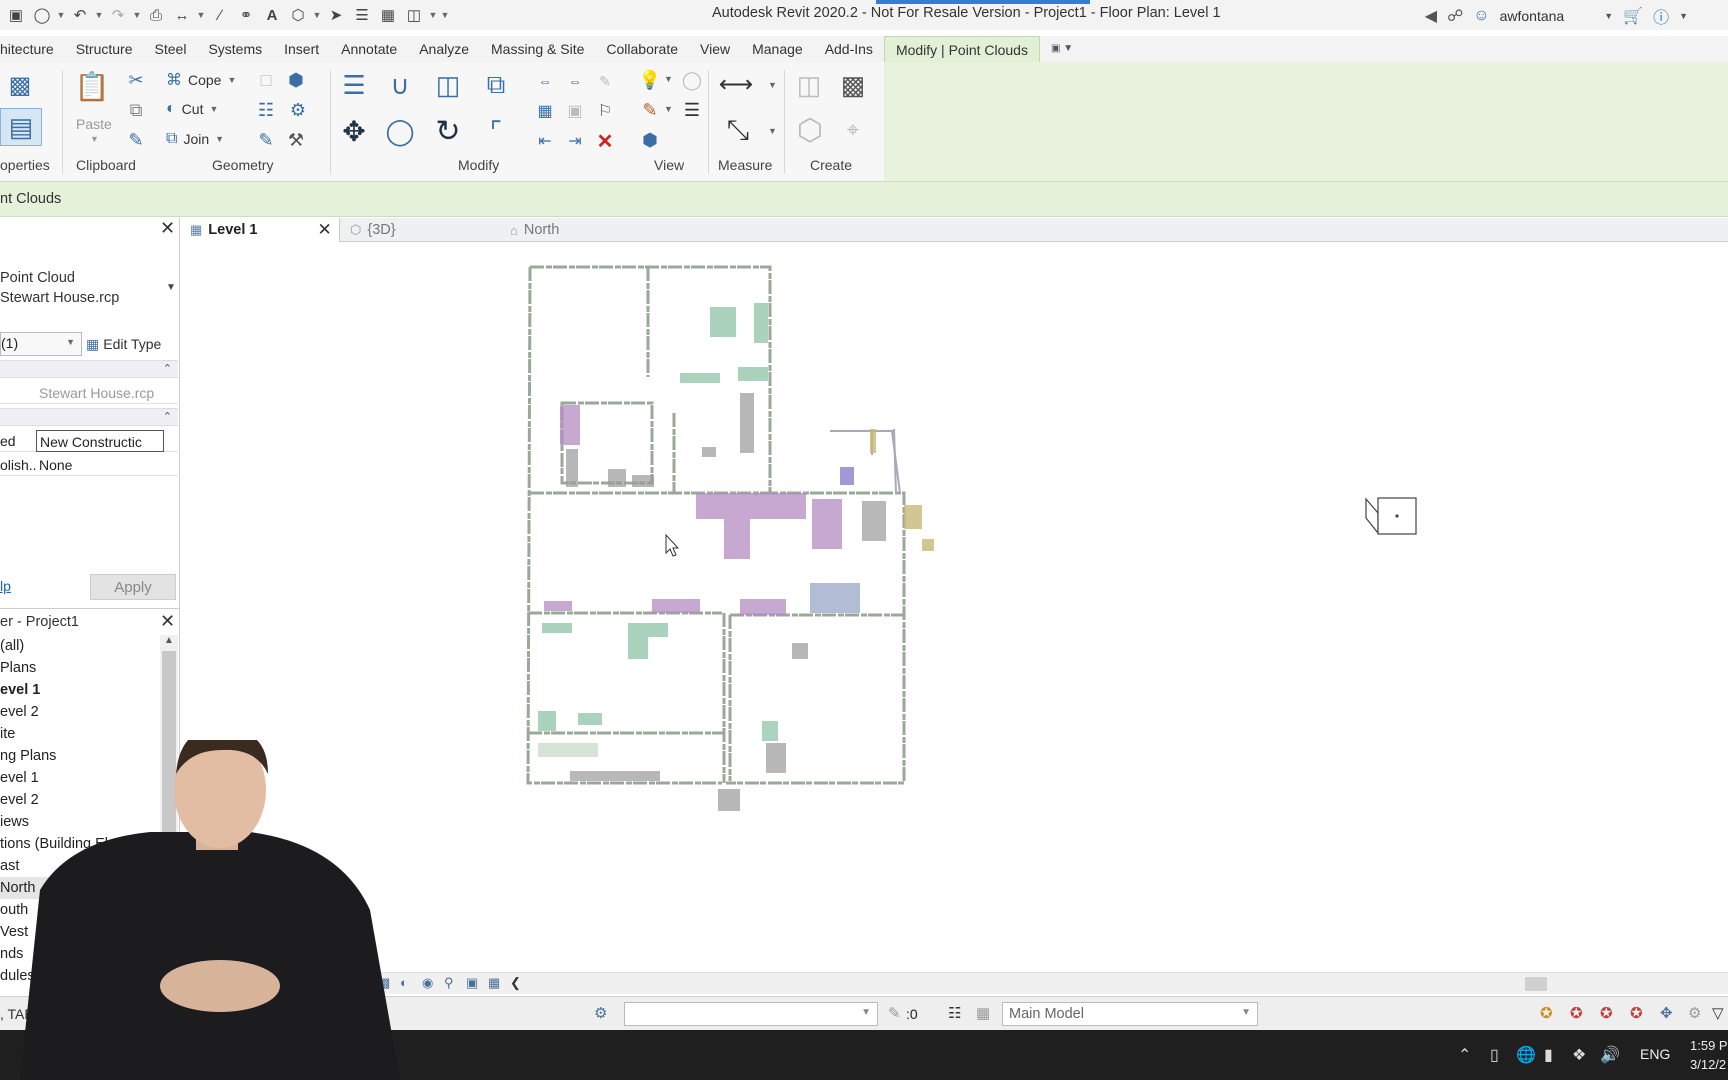  What do you see at coordinates (400, 85) in the screenshot?
I see `offset-icon: ∪` at bounding box center [400, 85].